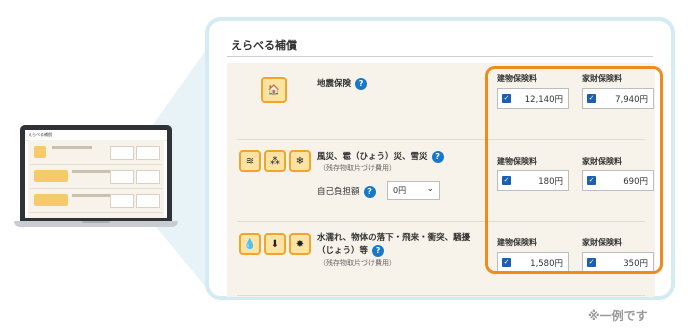 Image resolution: width=690 pixels, height=329 pixels. Describe the element at coordinates (51, 176) in the screenshot. I see `mini-weather-icon` at that location.